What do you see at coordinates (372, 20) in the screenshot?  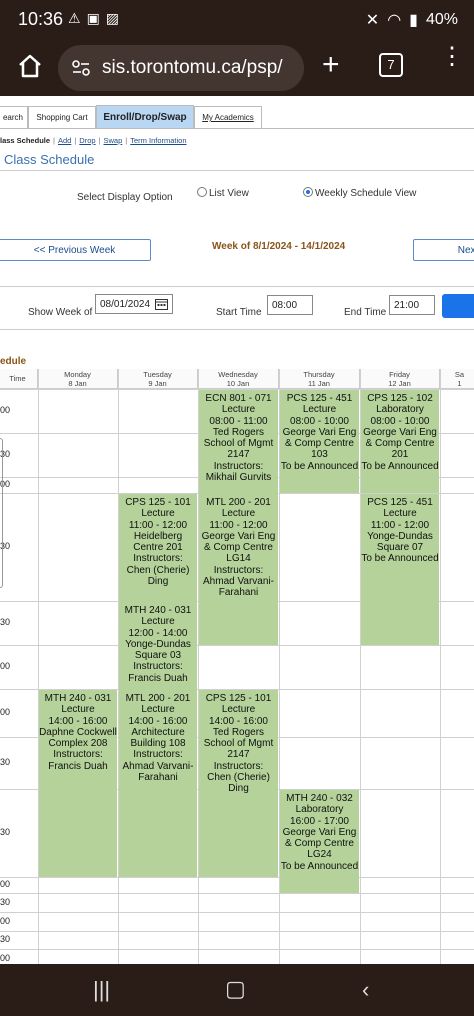 I see `mute-icon: ✕` at bounding box center [372, 20].